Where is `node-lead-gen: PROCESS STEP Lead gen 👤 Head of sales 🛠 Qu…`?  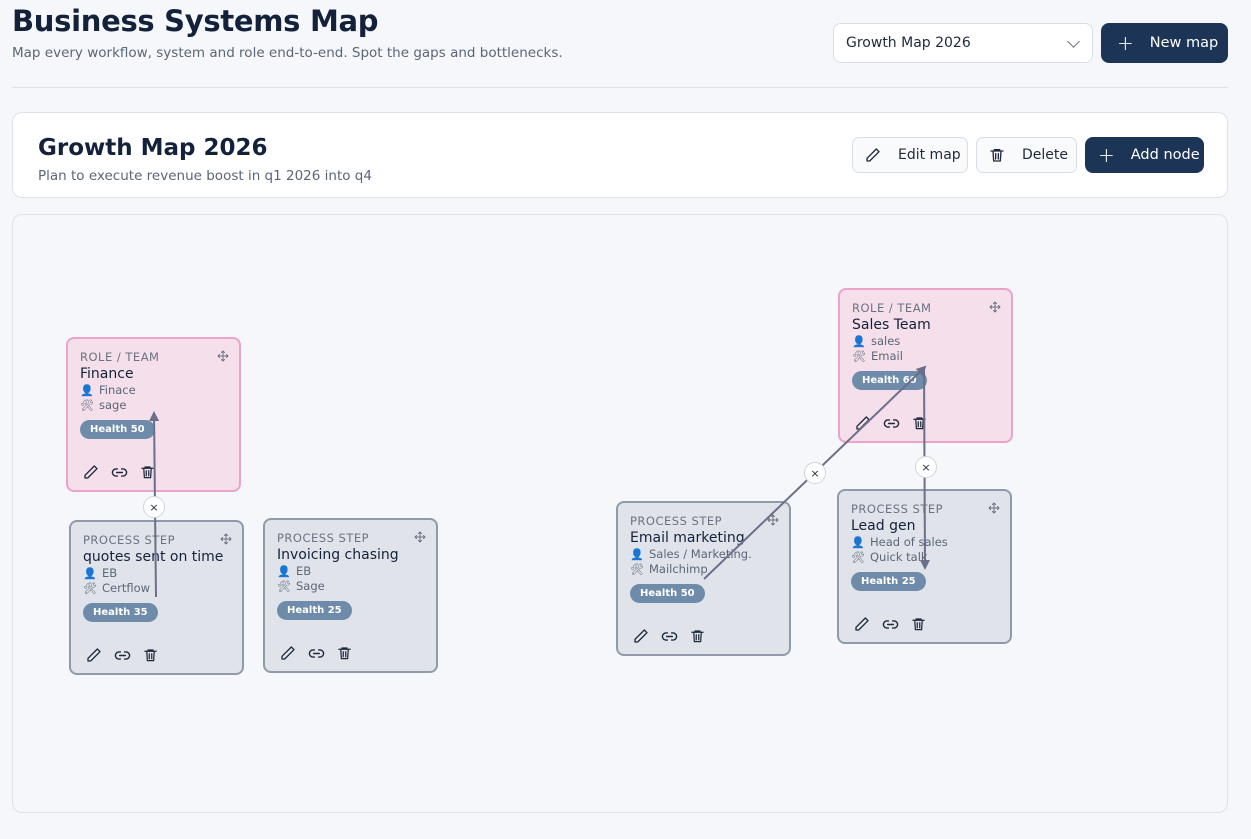
node-lead-gen: PROCESS STEP Lead gen 👤 Head of sales 🛠 Qu… is located at coordinates (924, 566).